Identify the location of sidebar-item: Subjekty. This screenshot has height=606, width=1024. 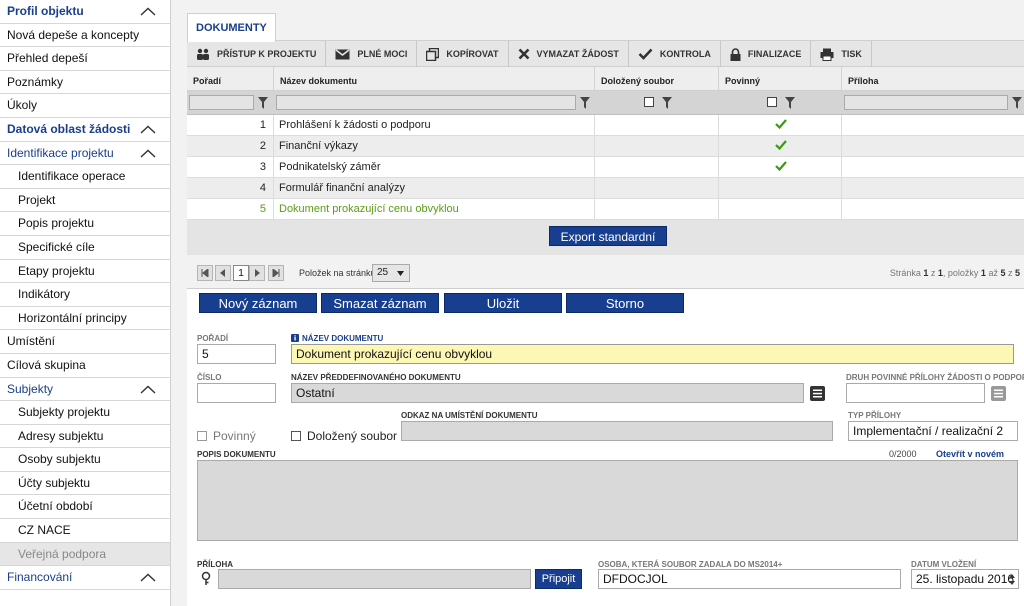
(85, 390).